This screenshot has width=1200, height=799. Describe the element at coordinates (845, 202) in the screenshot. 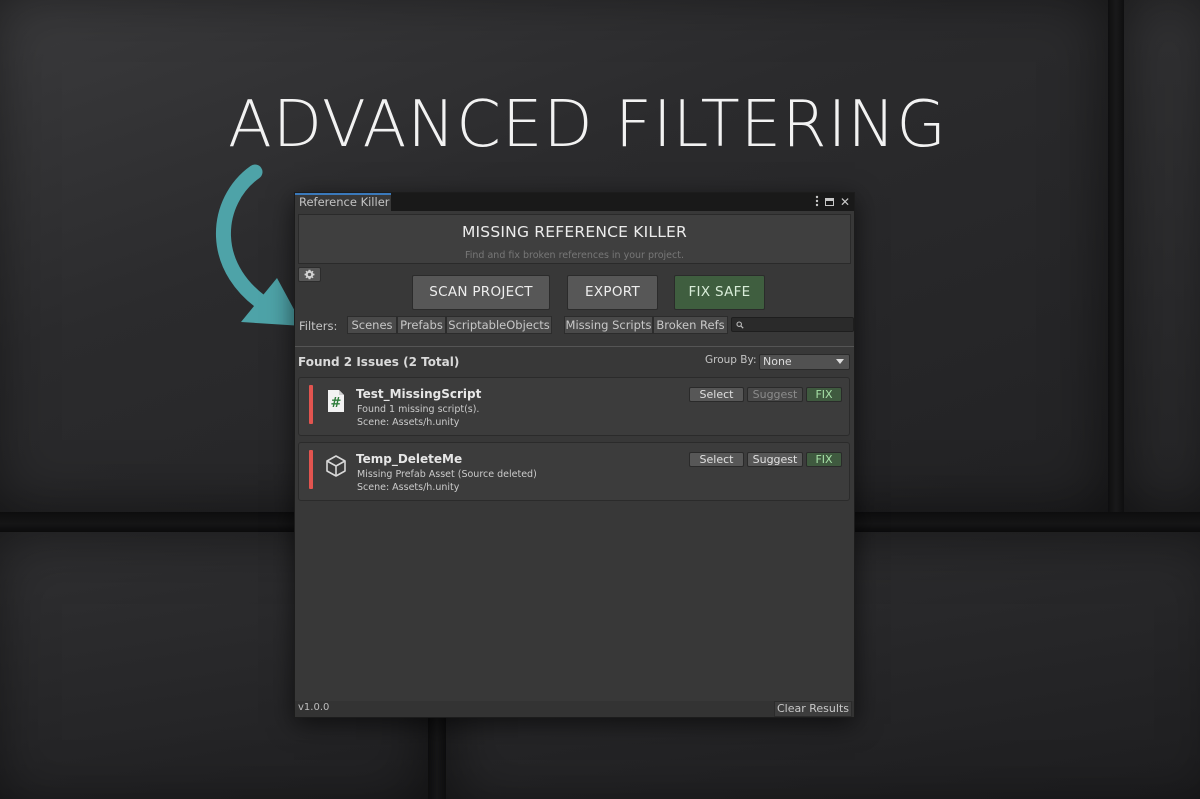

I see `close-icon: ✕` at that location.